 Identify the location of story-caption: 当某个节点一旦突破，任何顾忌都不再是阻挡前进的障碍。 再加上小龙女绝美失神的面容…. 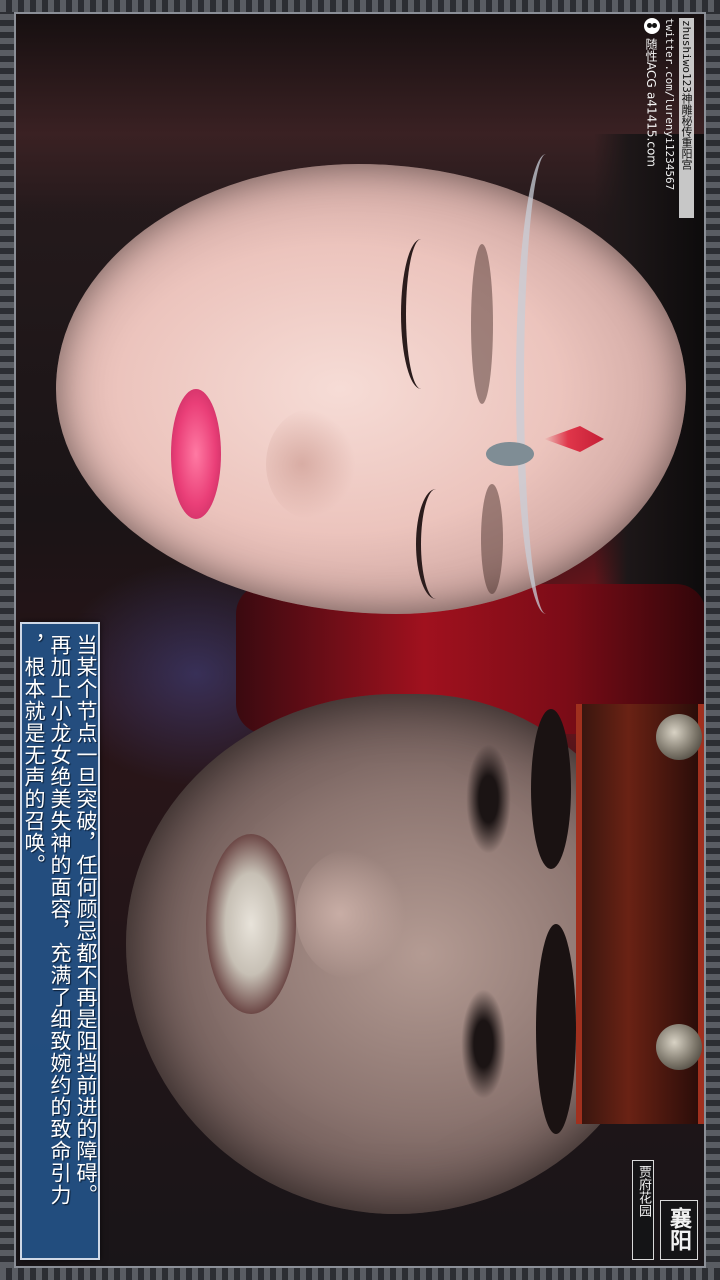
(60, 941).